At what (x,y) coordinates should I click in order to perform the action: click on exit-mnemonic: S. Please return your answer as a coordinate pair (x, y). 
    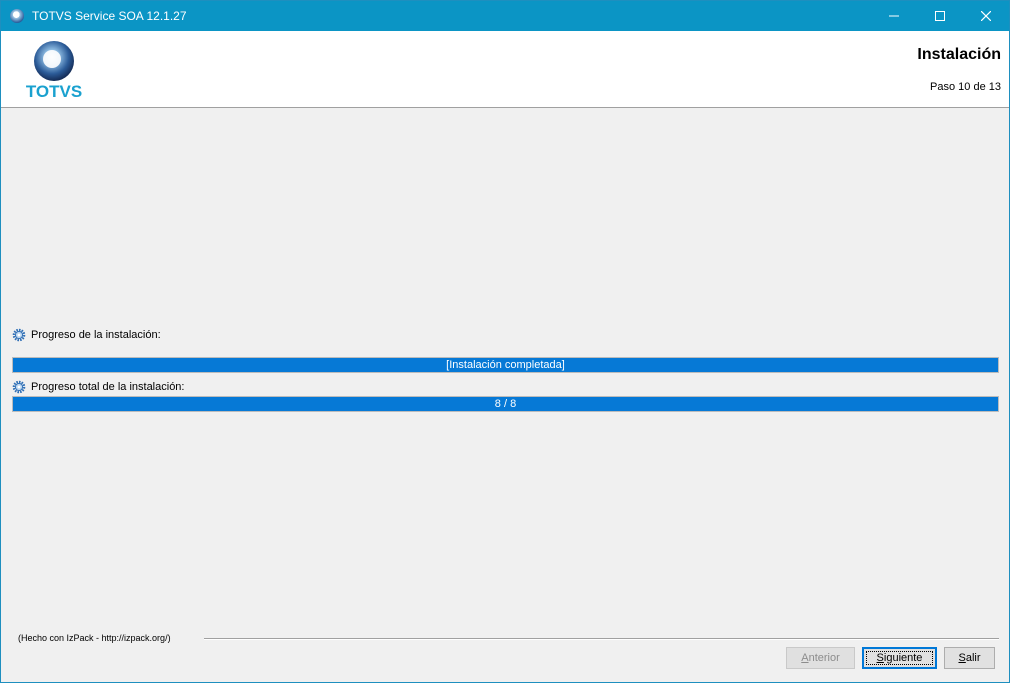
    Looking at the image, I should click on (962, 658).